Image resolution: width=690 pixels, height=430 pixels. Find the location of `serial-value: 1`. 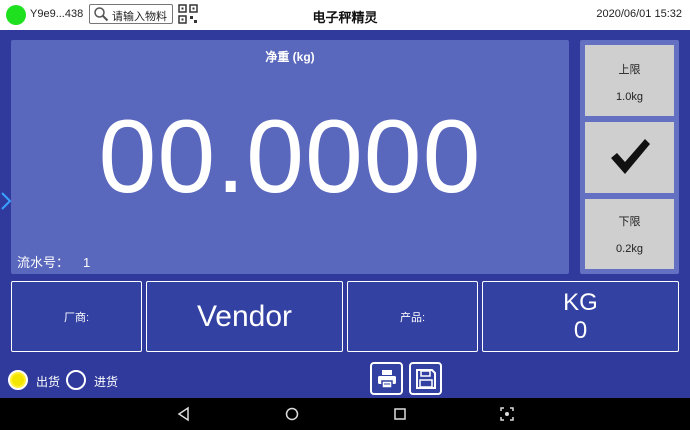

serial-value: 1 is located at coordinates (87, 262).